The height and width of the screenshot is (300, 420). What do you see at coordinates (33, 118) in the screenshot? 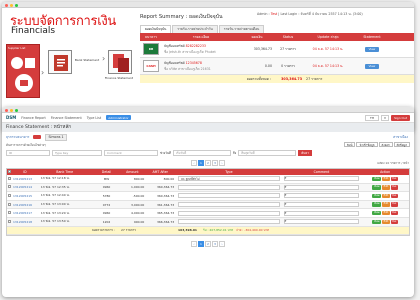
I see `nav-finance-report: Finance Report` at bounding box center [33, 118].